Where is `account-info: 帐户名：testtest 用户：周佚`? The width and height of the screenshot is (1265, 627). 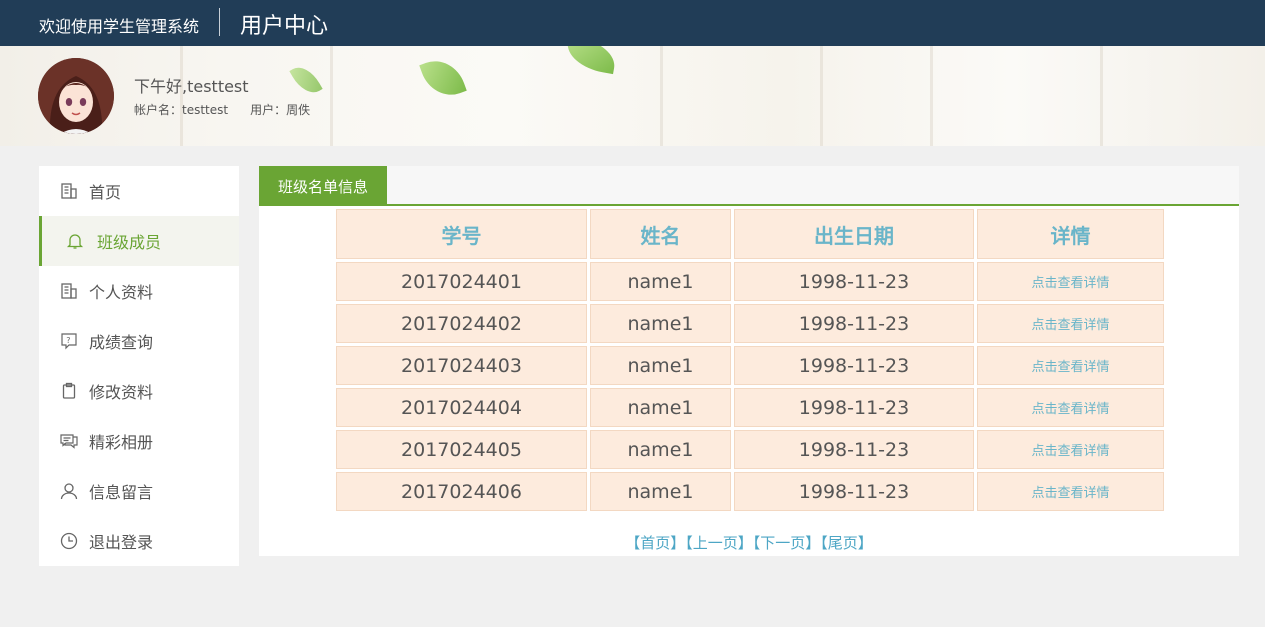
account-info: 帐户名：testtest 用户：周佚 is located at coordinates (222, 109).